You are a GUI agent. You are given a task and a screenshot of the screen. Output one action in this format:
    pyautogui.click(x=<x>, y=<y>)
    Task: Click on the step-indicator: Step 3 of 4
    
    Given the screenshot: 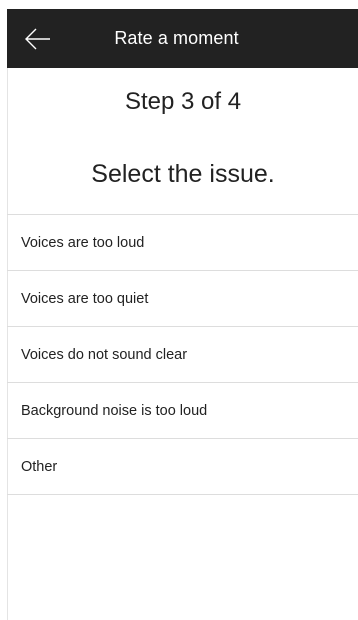 What is the action you would take?
    pyautogui.click(x=183, y=101)
    